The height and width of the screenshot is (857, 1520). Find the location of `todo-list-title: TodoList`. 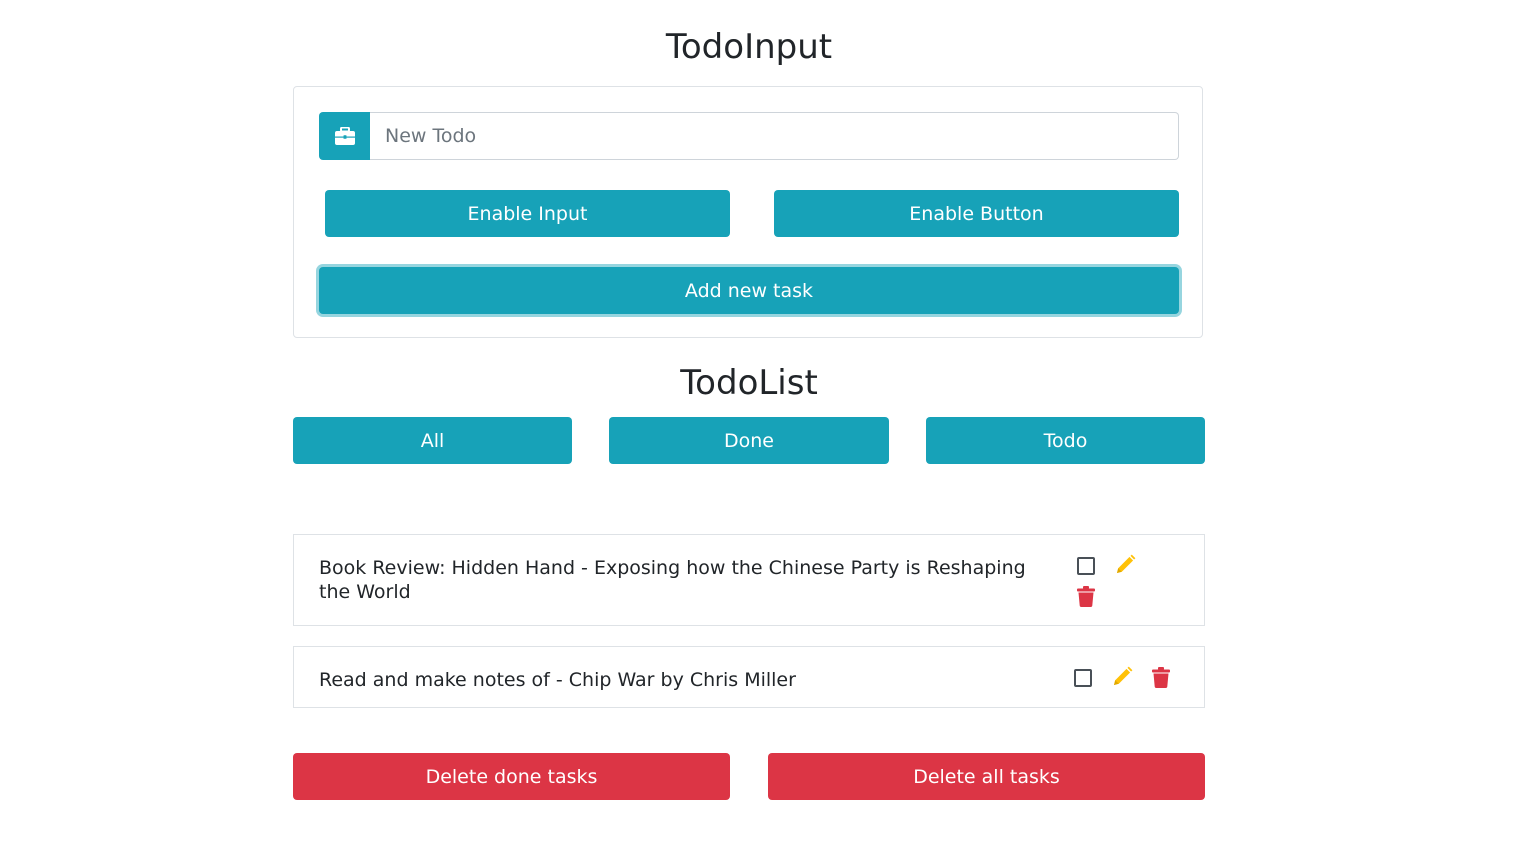

todo-list-title: TodoList is located at coordinates (749, 383).